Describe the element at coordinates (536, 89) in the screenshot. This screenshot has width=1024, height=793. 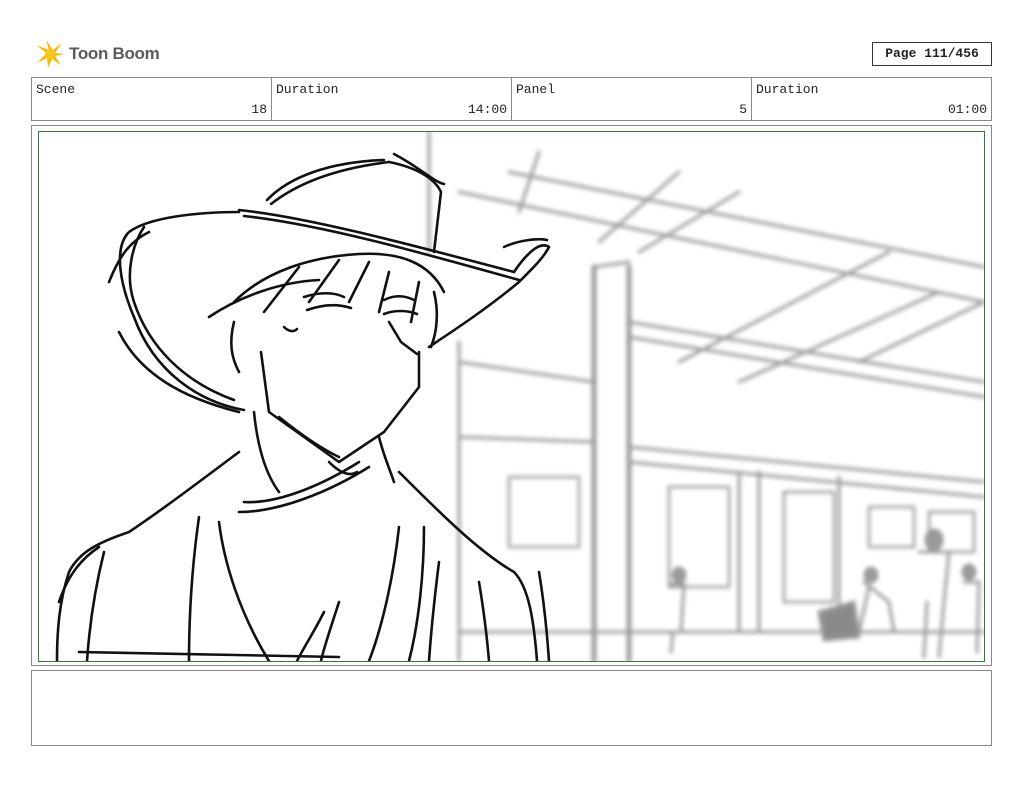
I see `panel-label: Panel` at that location.